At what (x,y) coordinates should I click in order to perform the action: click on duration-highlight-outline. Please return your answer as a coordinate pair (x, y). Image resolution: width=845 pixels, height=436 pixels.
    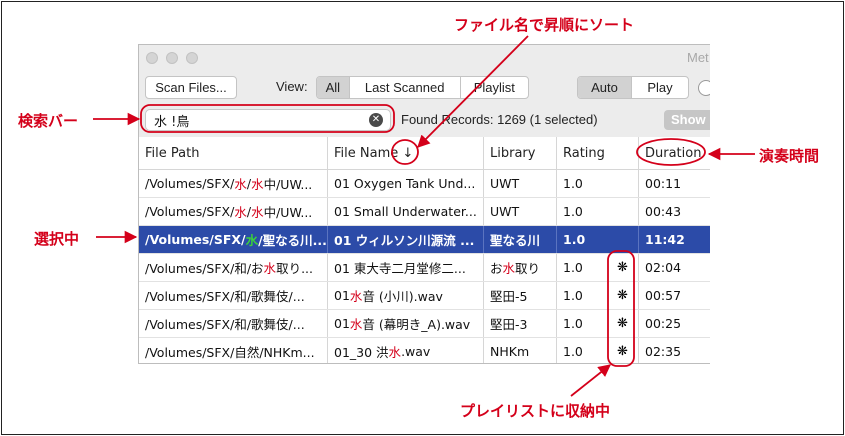
    Looking at the image, I should click on (671, 152).